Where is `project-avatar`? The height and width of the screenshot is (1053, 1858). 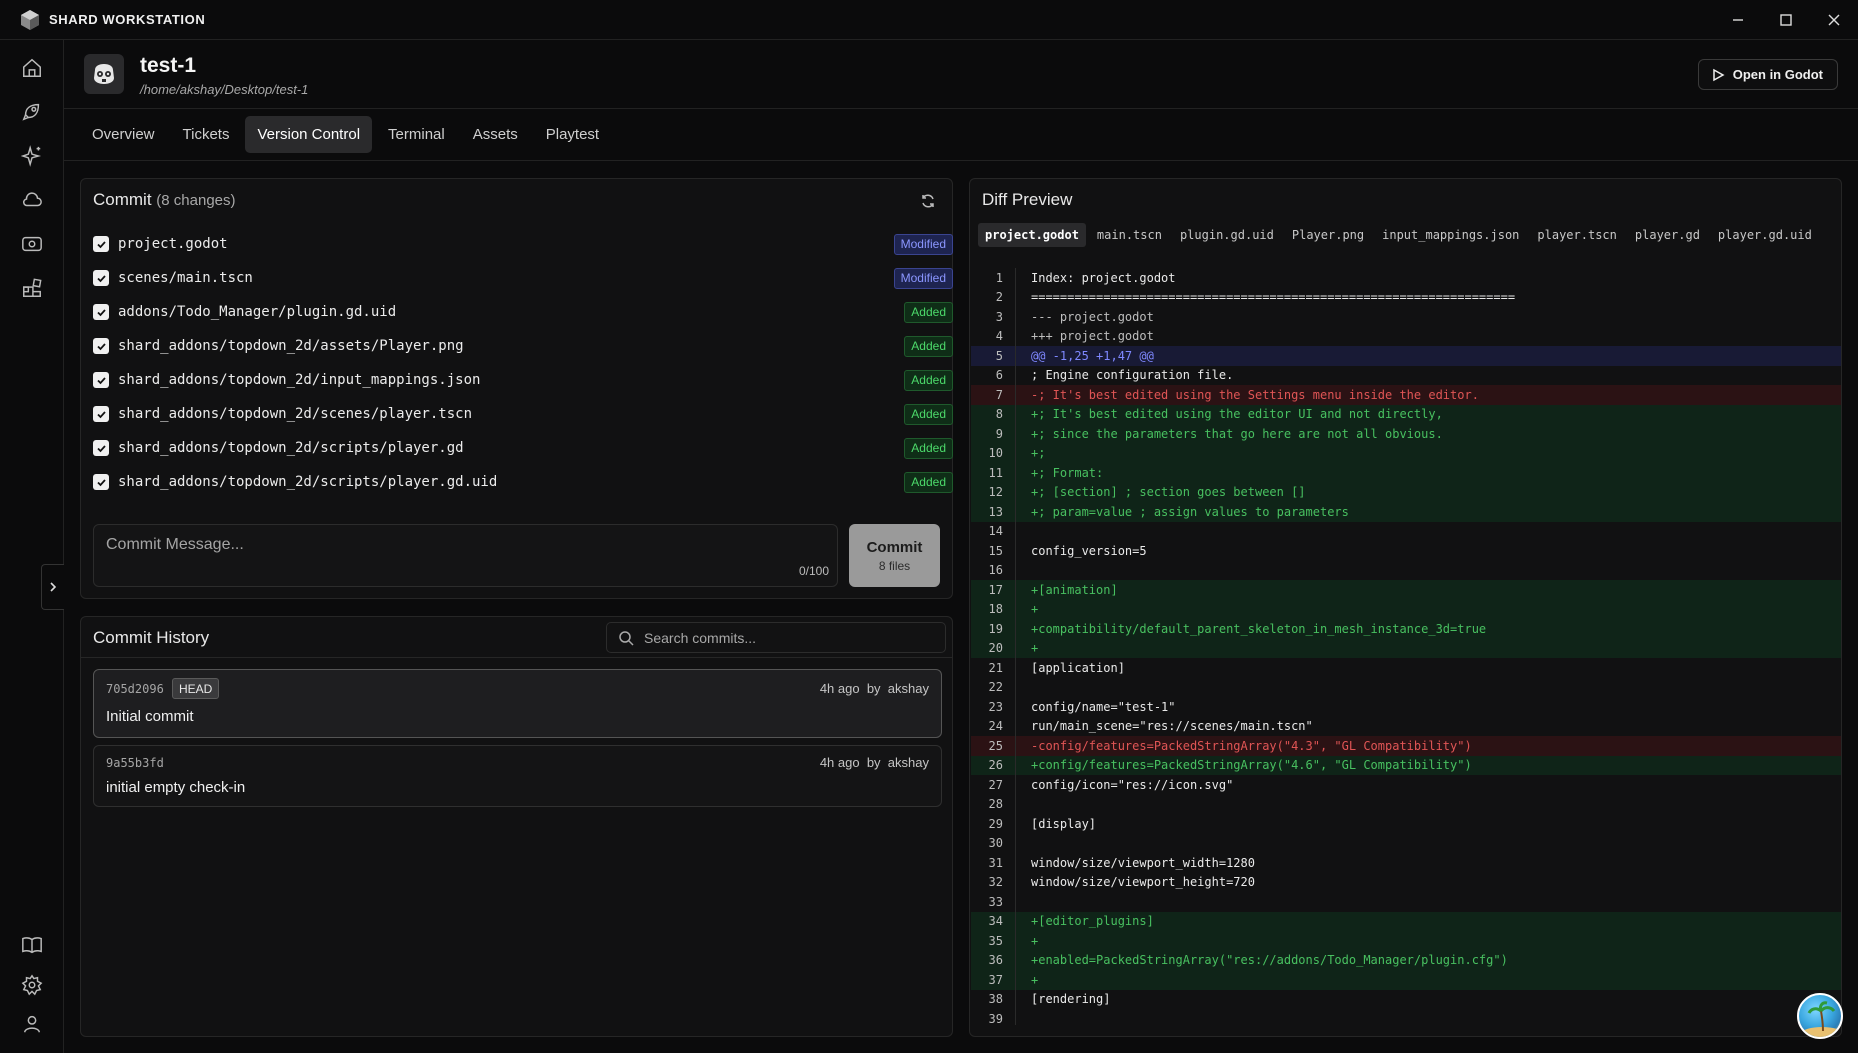
project-avatar is located at coordinates (104, 74).